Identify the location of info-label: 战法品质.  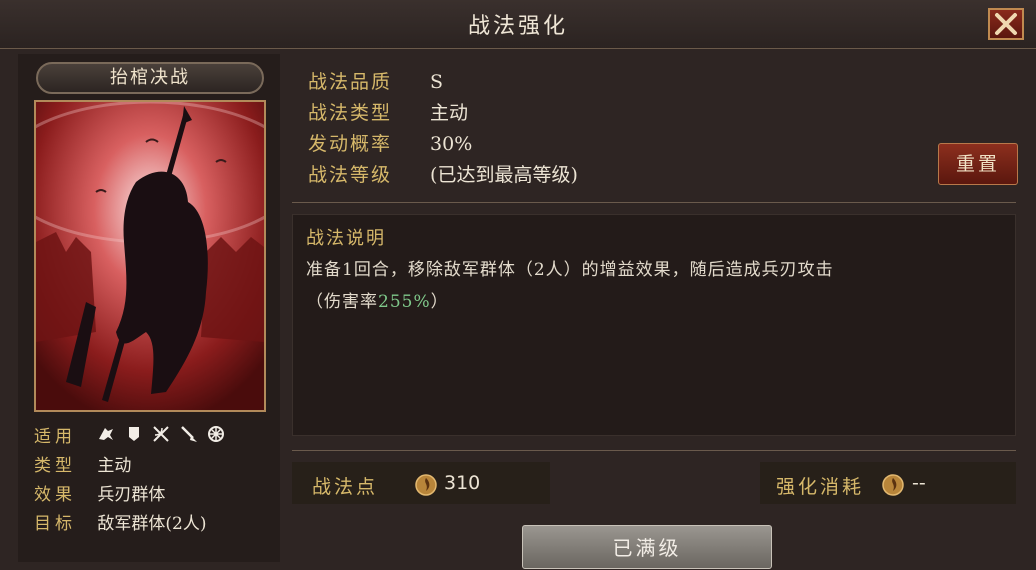
(350, 82).